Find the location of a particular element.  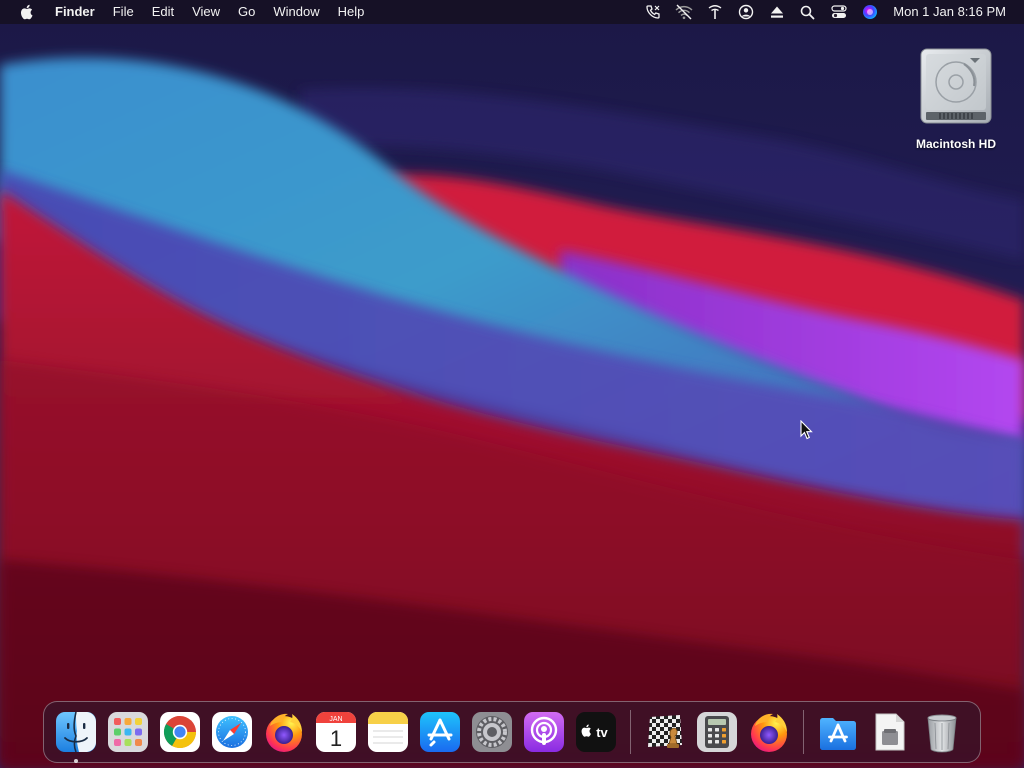

calendar-icon: JAN 1 is located at coordinates (336, 732).